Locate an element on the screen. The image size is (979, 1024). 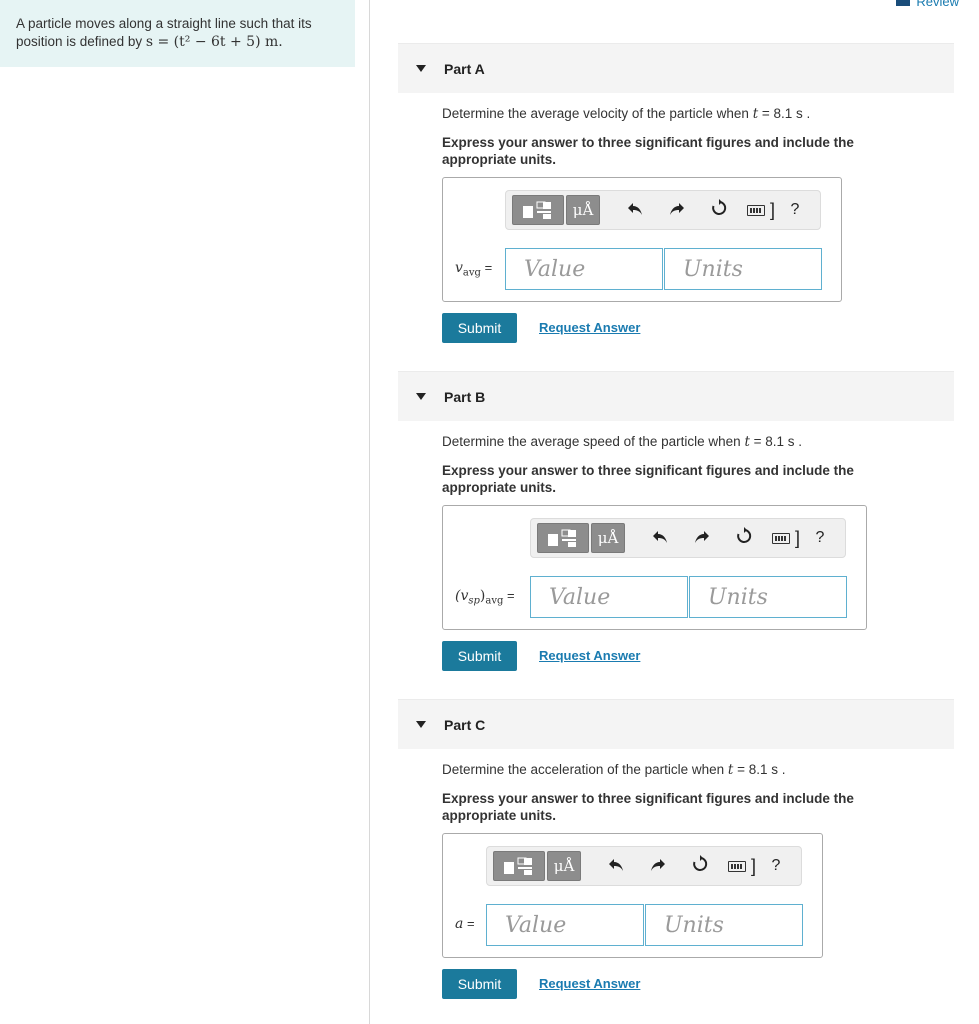
var-inner-subscript: sp is located at coordinates (474, 601).